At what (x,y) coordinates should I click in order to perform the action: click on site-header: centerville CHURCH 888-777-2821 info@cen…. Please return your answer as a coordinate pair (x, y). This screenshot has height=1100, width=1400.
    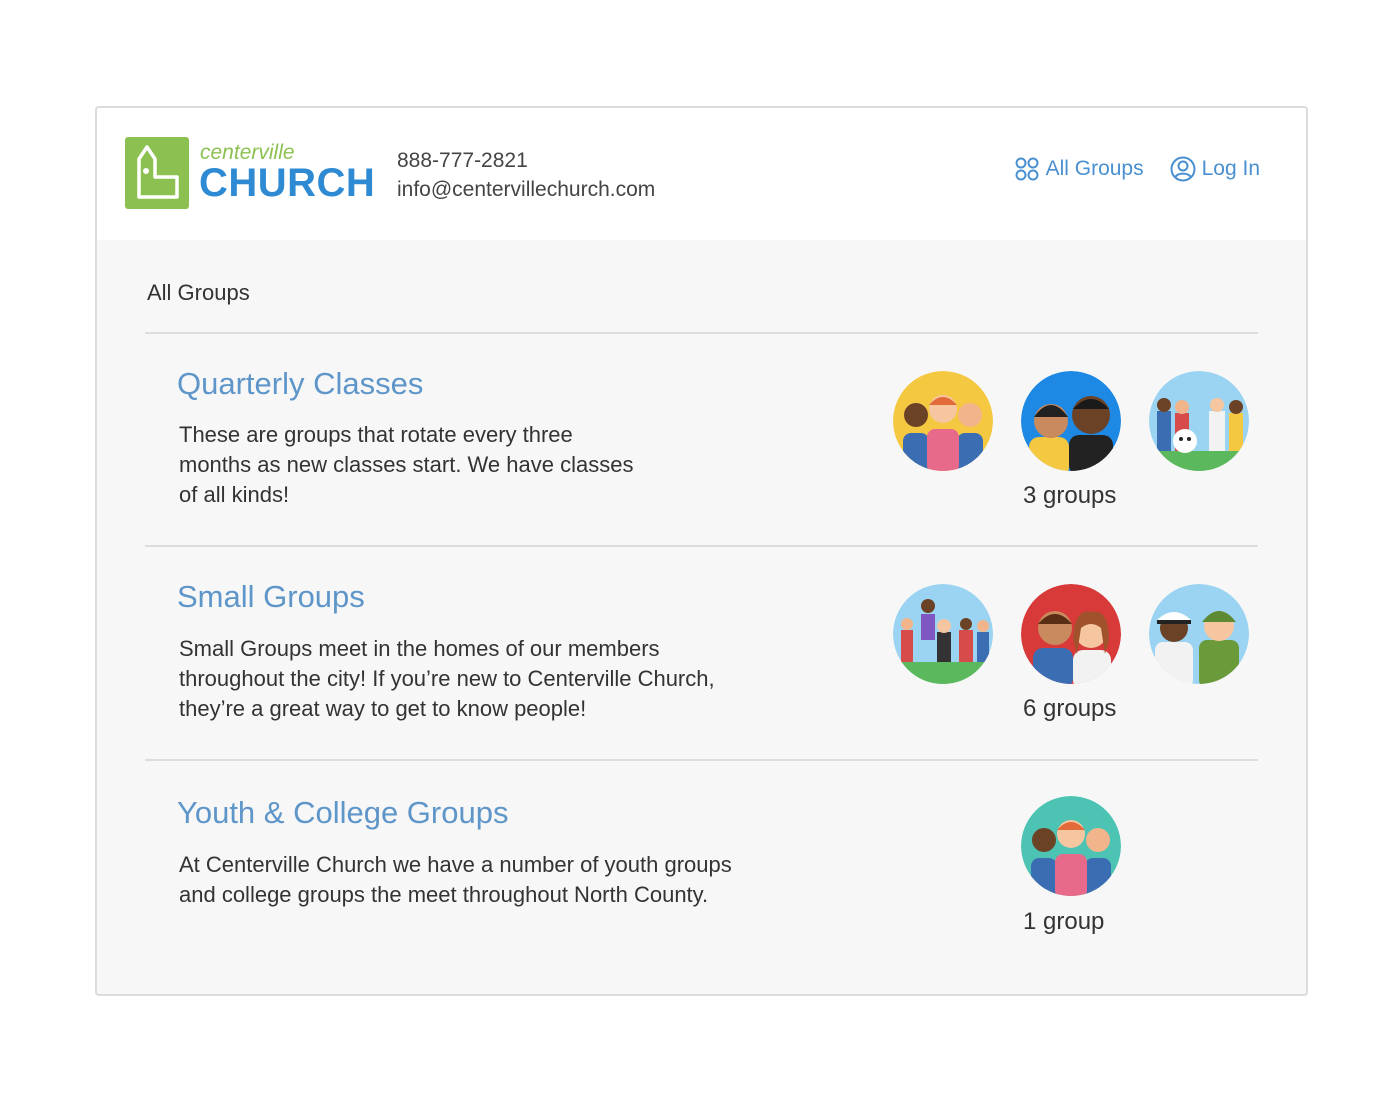
    Looking at the image, I should click on (701, 174).